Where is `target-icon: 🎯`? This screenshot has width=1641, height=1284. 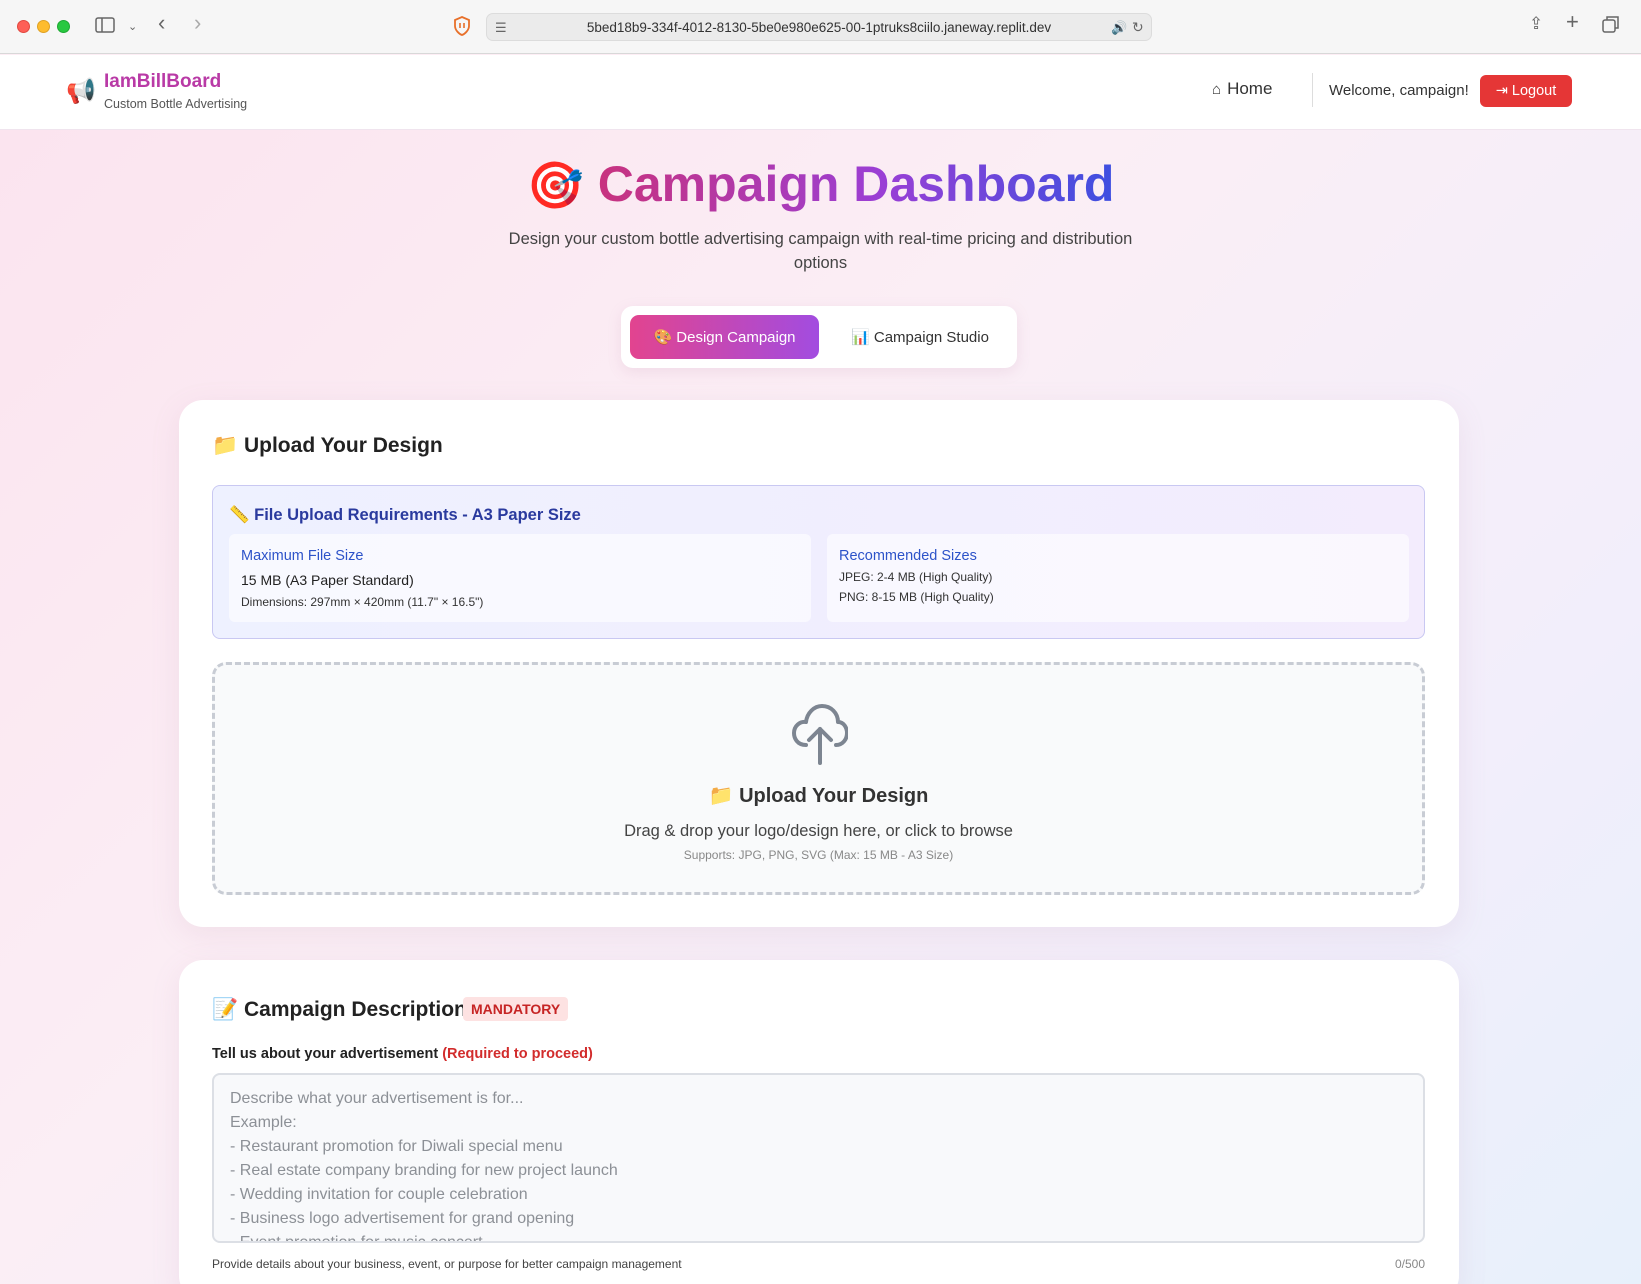
target-icon: 🎯 is located at coordinates (555, 185).